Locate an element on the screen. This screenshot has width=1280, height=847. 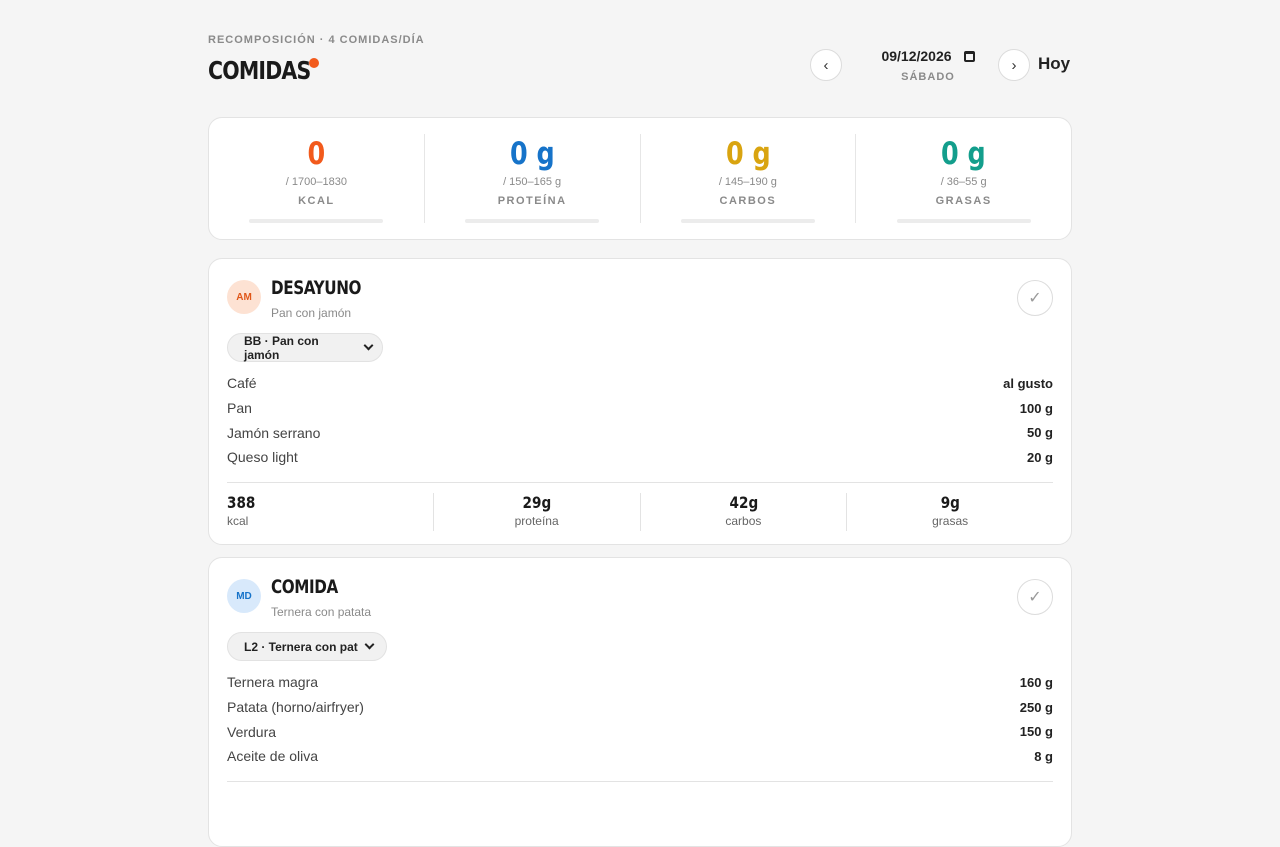
meal-subtitle: Ternera con patata is located at coordinates (321, 612).